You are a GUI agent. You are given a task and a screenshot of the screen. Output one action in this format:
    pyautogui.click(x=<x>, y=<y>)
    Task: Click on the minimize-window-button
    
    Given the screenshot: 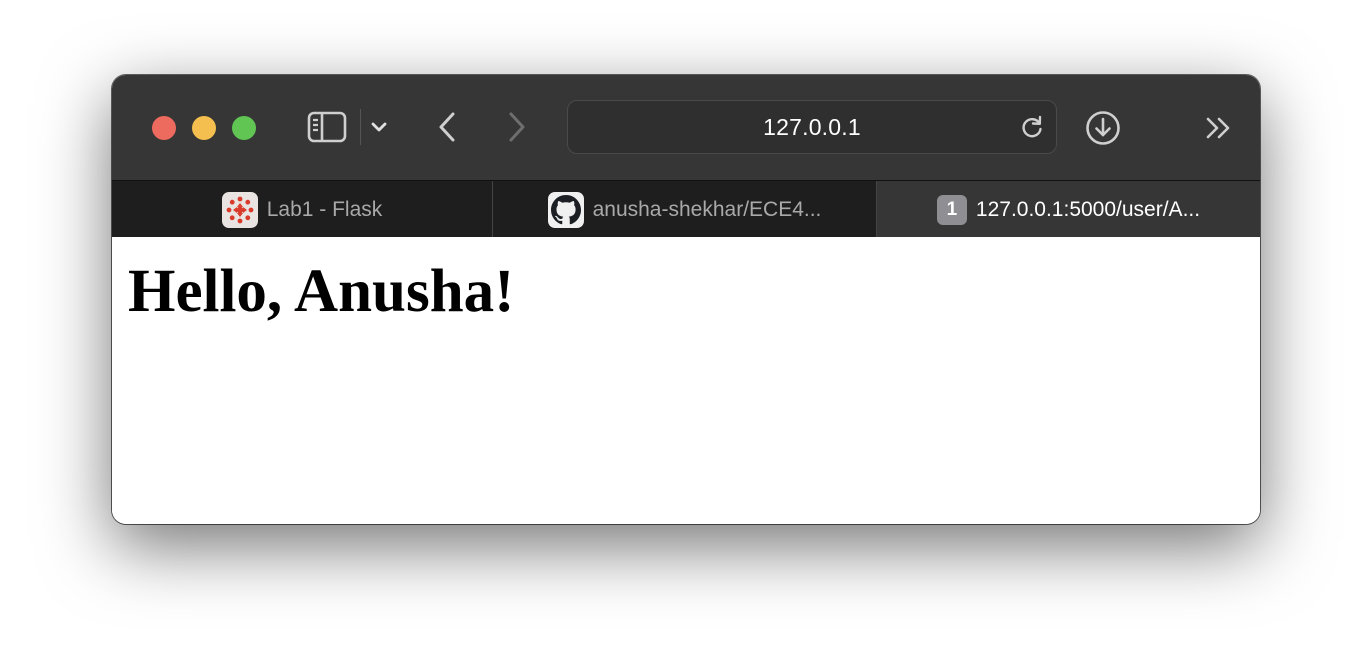 What is the action you would take?
    pyautogui.click(x=204, y=128)
    